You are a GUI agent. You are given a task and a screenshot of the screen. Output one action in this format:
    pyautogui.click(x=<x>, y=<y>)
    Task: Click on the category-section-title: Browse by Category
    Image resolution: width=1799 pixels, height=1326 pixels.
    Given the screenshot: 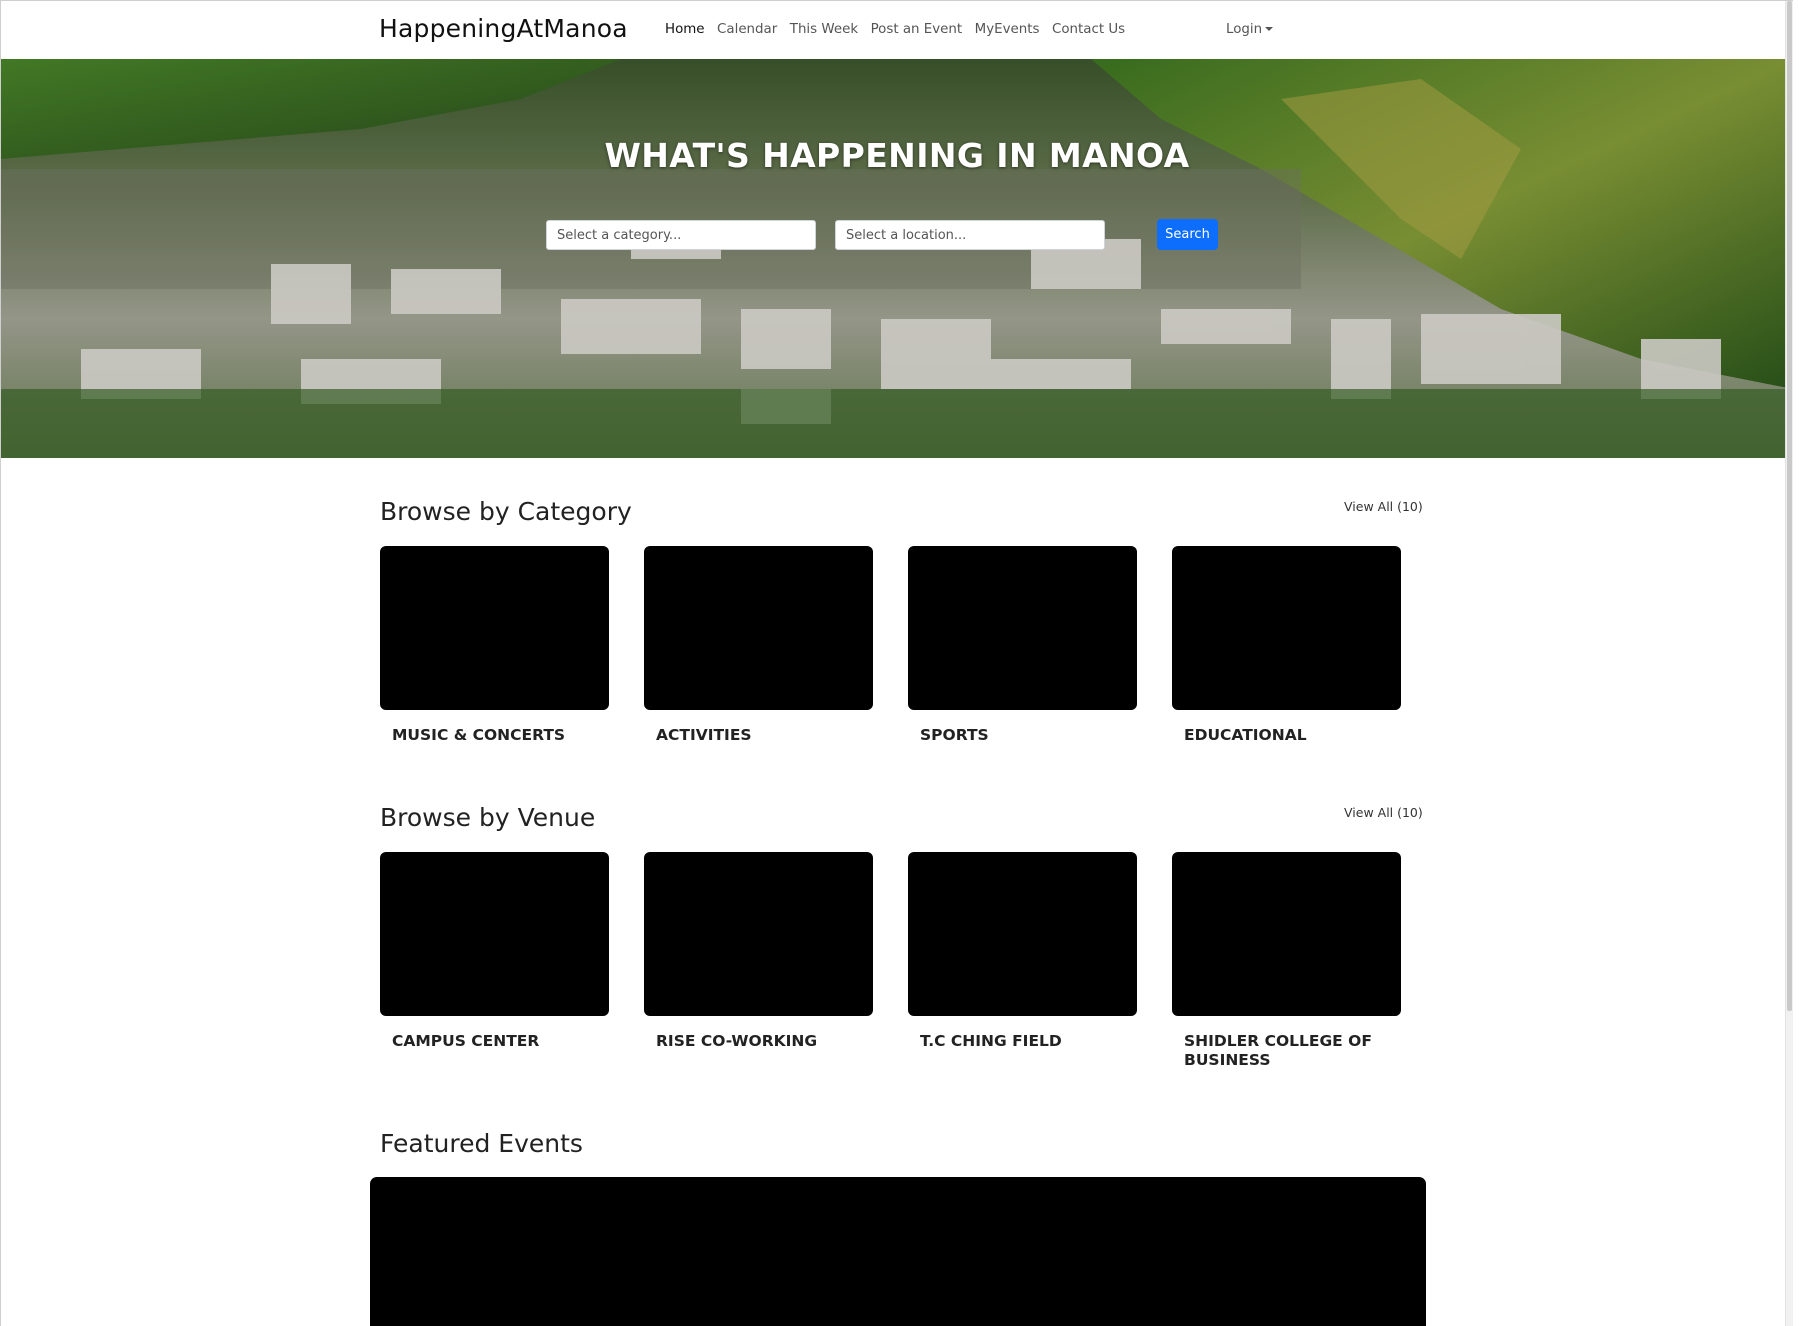 What is the action you would take?
    pyautogui.click(x=506, y=511)
    